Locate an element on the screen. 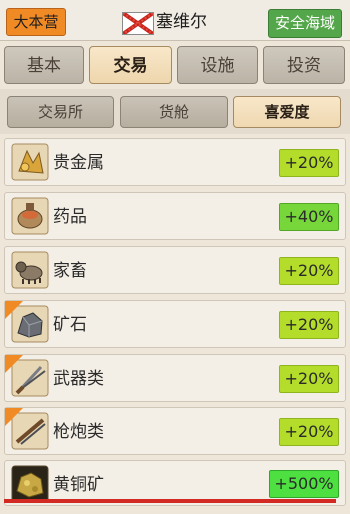 The width and height of the screenshot is (350, 514). subtab-favorability: 喜爱度 is located at coordinates (287, 112).